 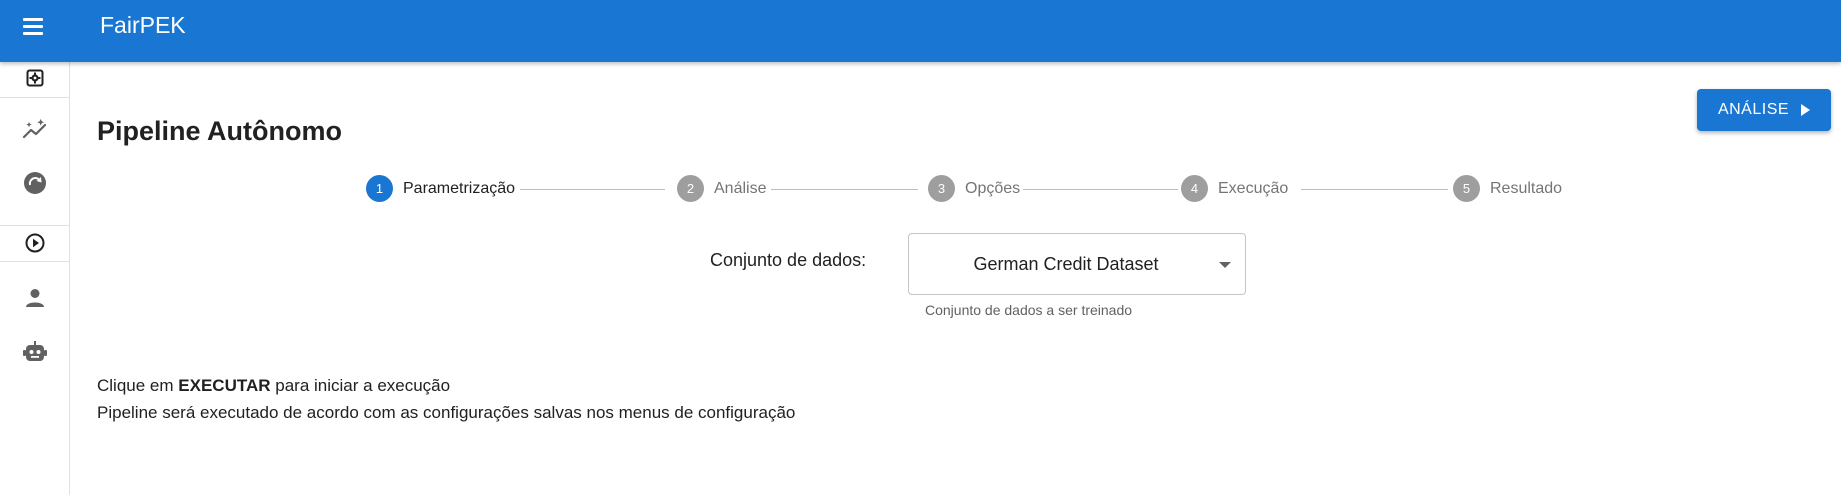 I want to click on step-label: Análise, so click(x=740, y=188).